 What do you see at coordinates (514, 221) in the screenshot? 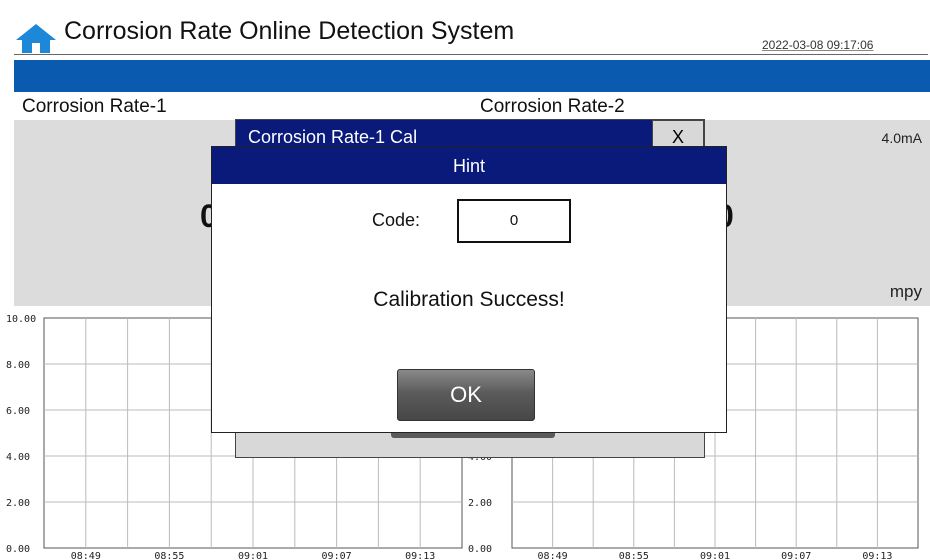
I see `code-field: 0` at bounding box center [514, 221].